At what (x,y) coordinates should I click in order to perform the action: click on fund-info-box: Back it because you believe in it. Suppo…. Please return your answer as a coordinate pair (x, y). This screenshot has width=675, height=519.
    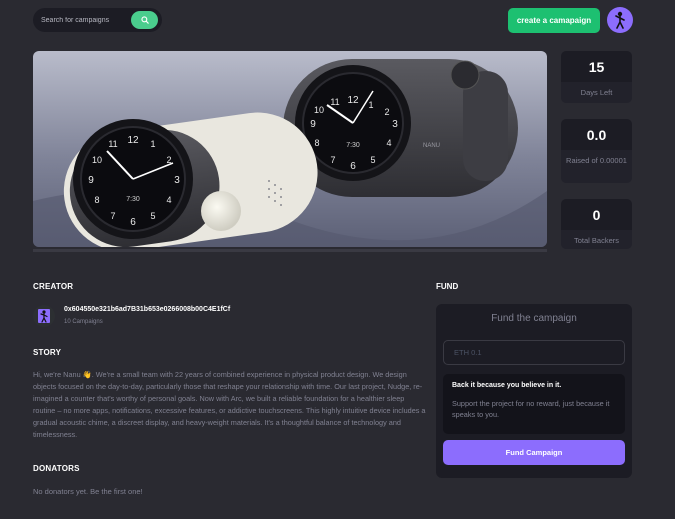
    Looking at the image, I should click on (534, 404).